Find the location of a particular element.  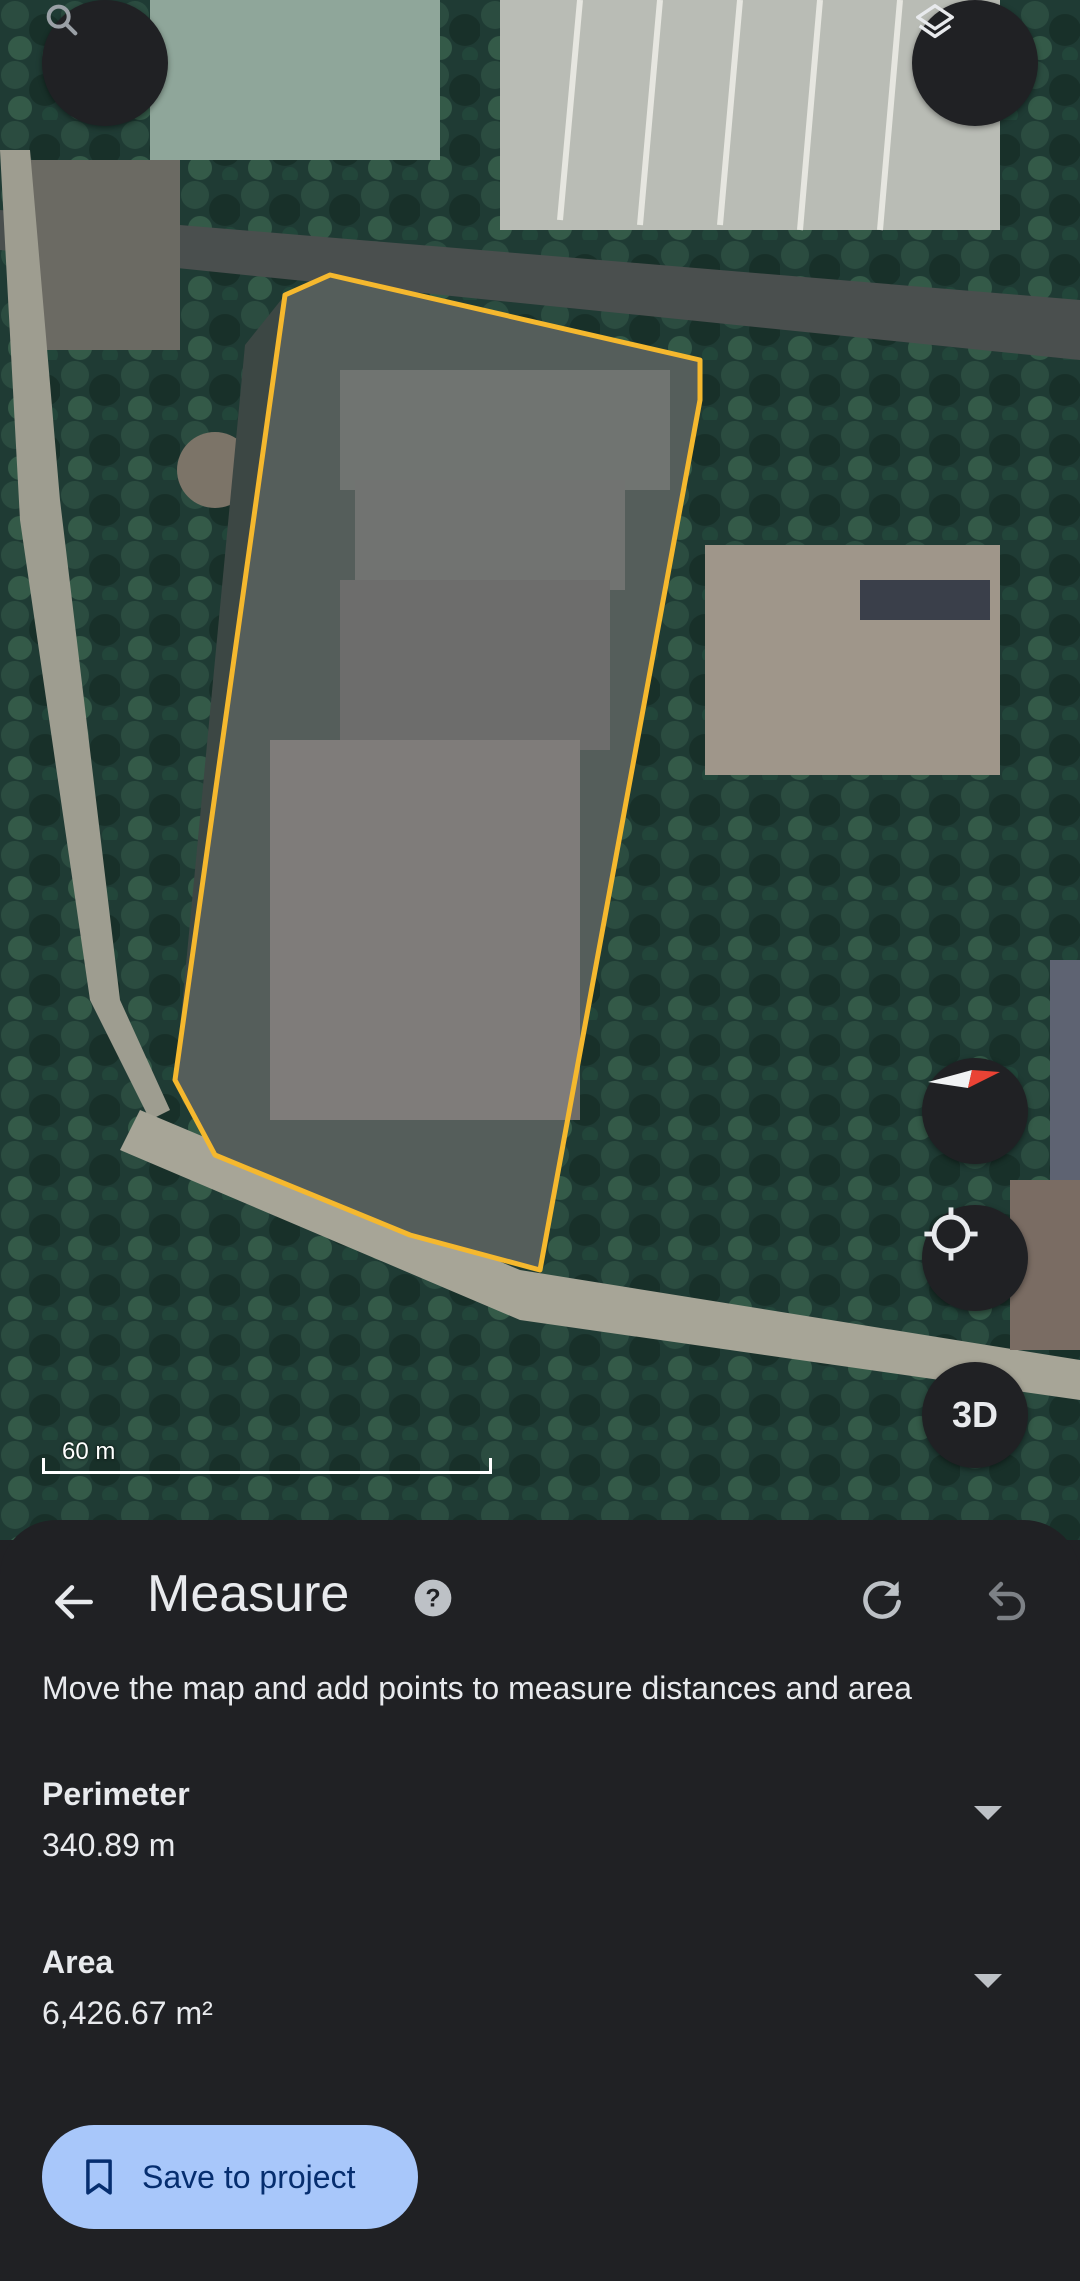

scale-label: 60 m is located at coordinates (89, 1451).